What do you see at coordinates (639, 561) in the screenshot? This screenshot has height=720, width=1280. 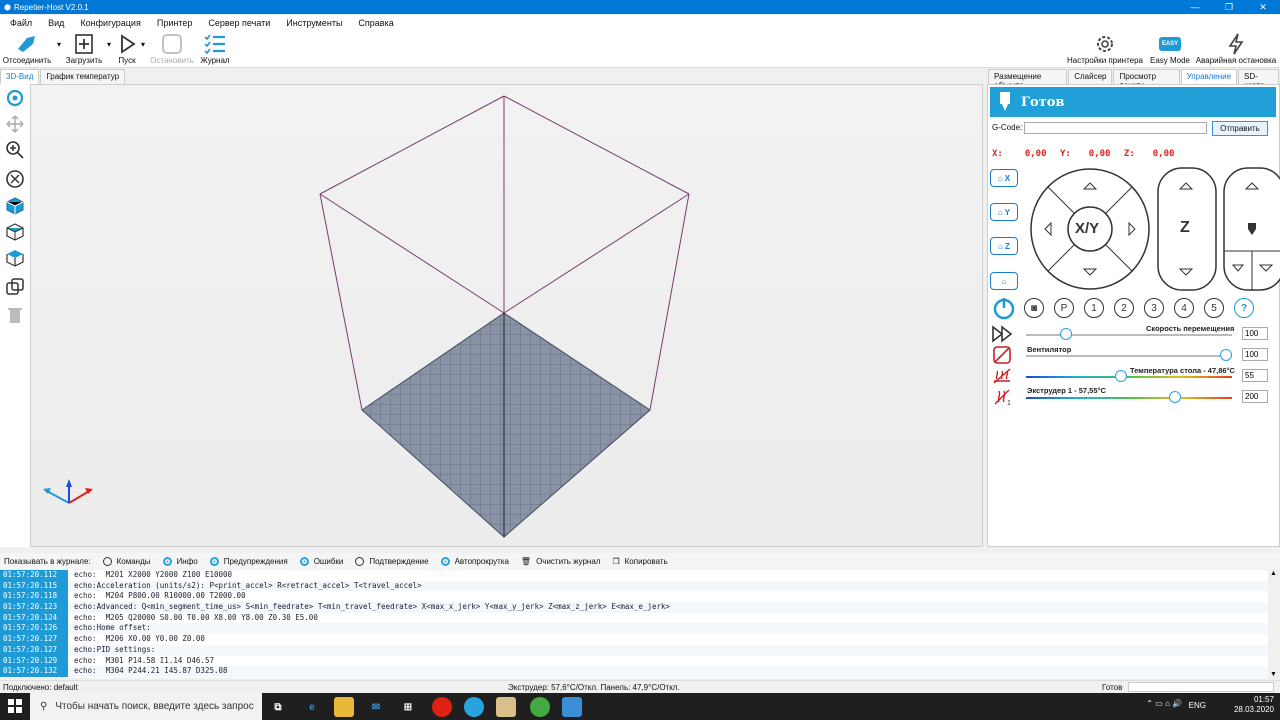 I see `copy-log-button: ❐ Копировать` at bounding box center [639, 561].